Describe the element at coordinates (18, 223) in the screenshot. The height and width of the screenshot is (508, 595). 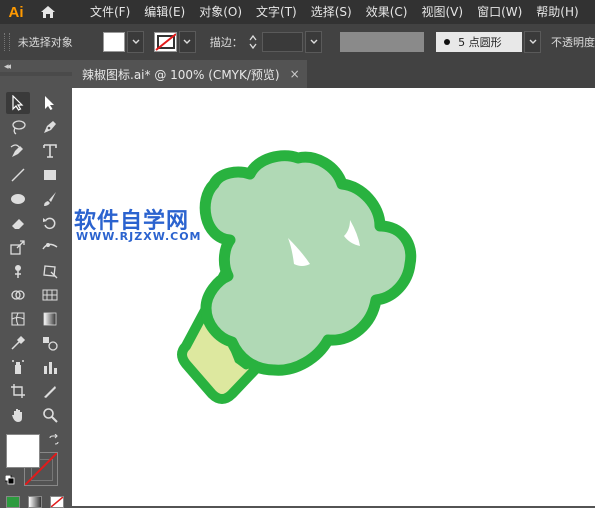
I see `eraser-tool-icon` at that location.